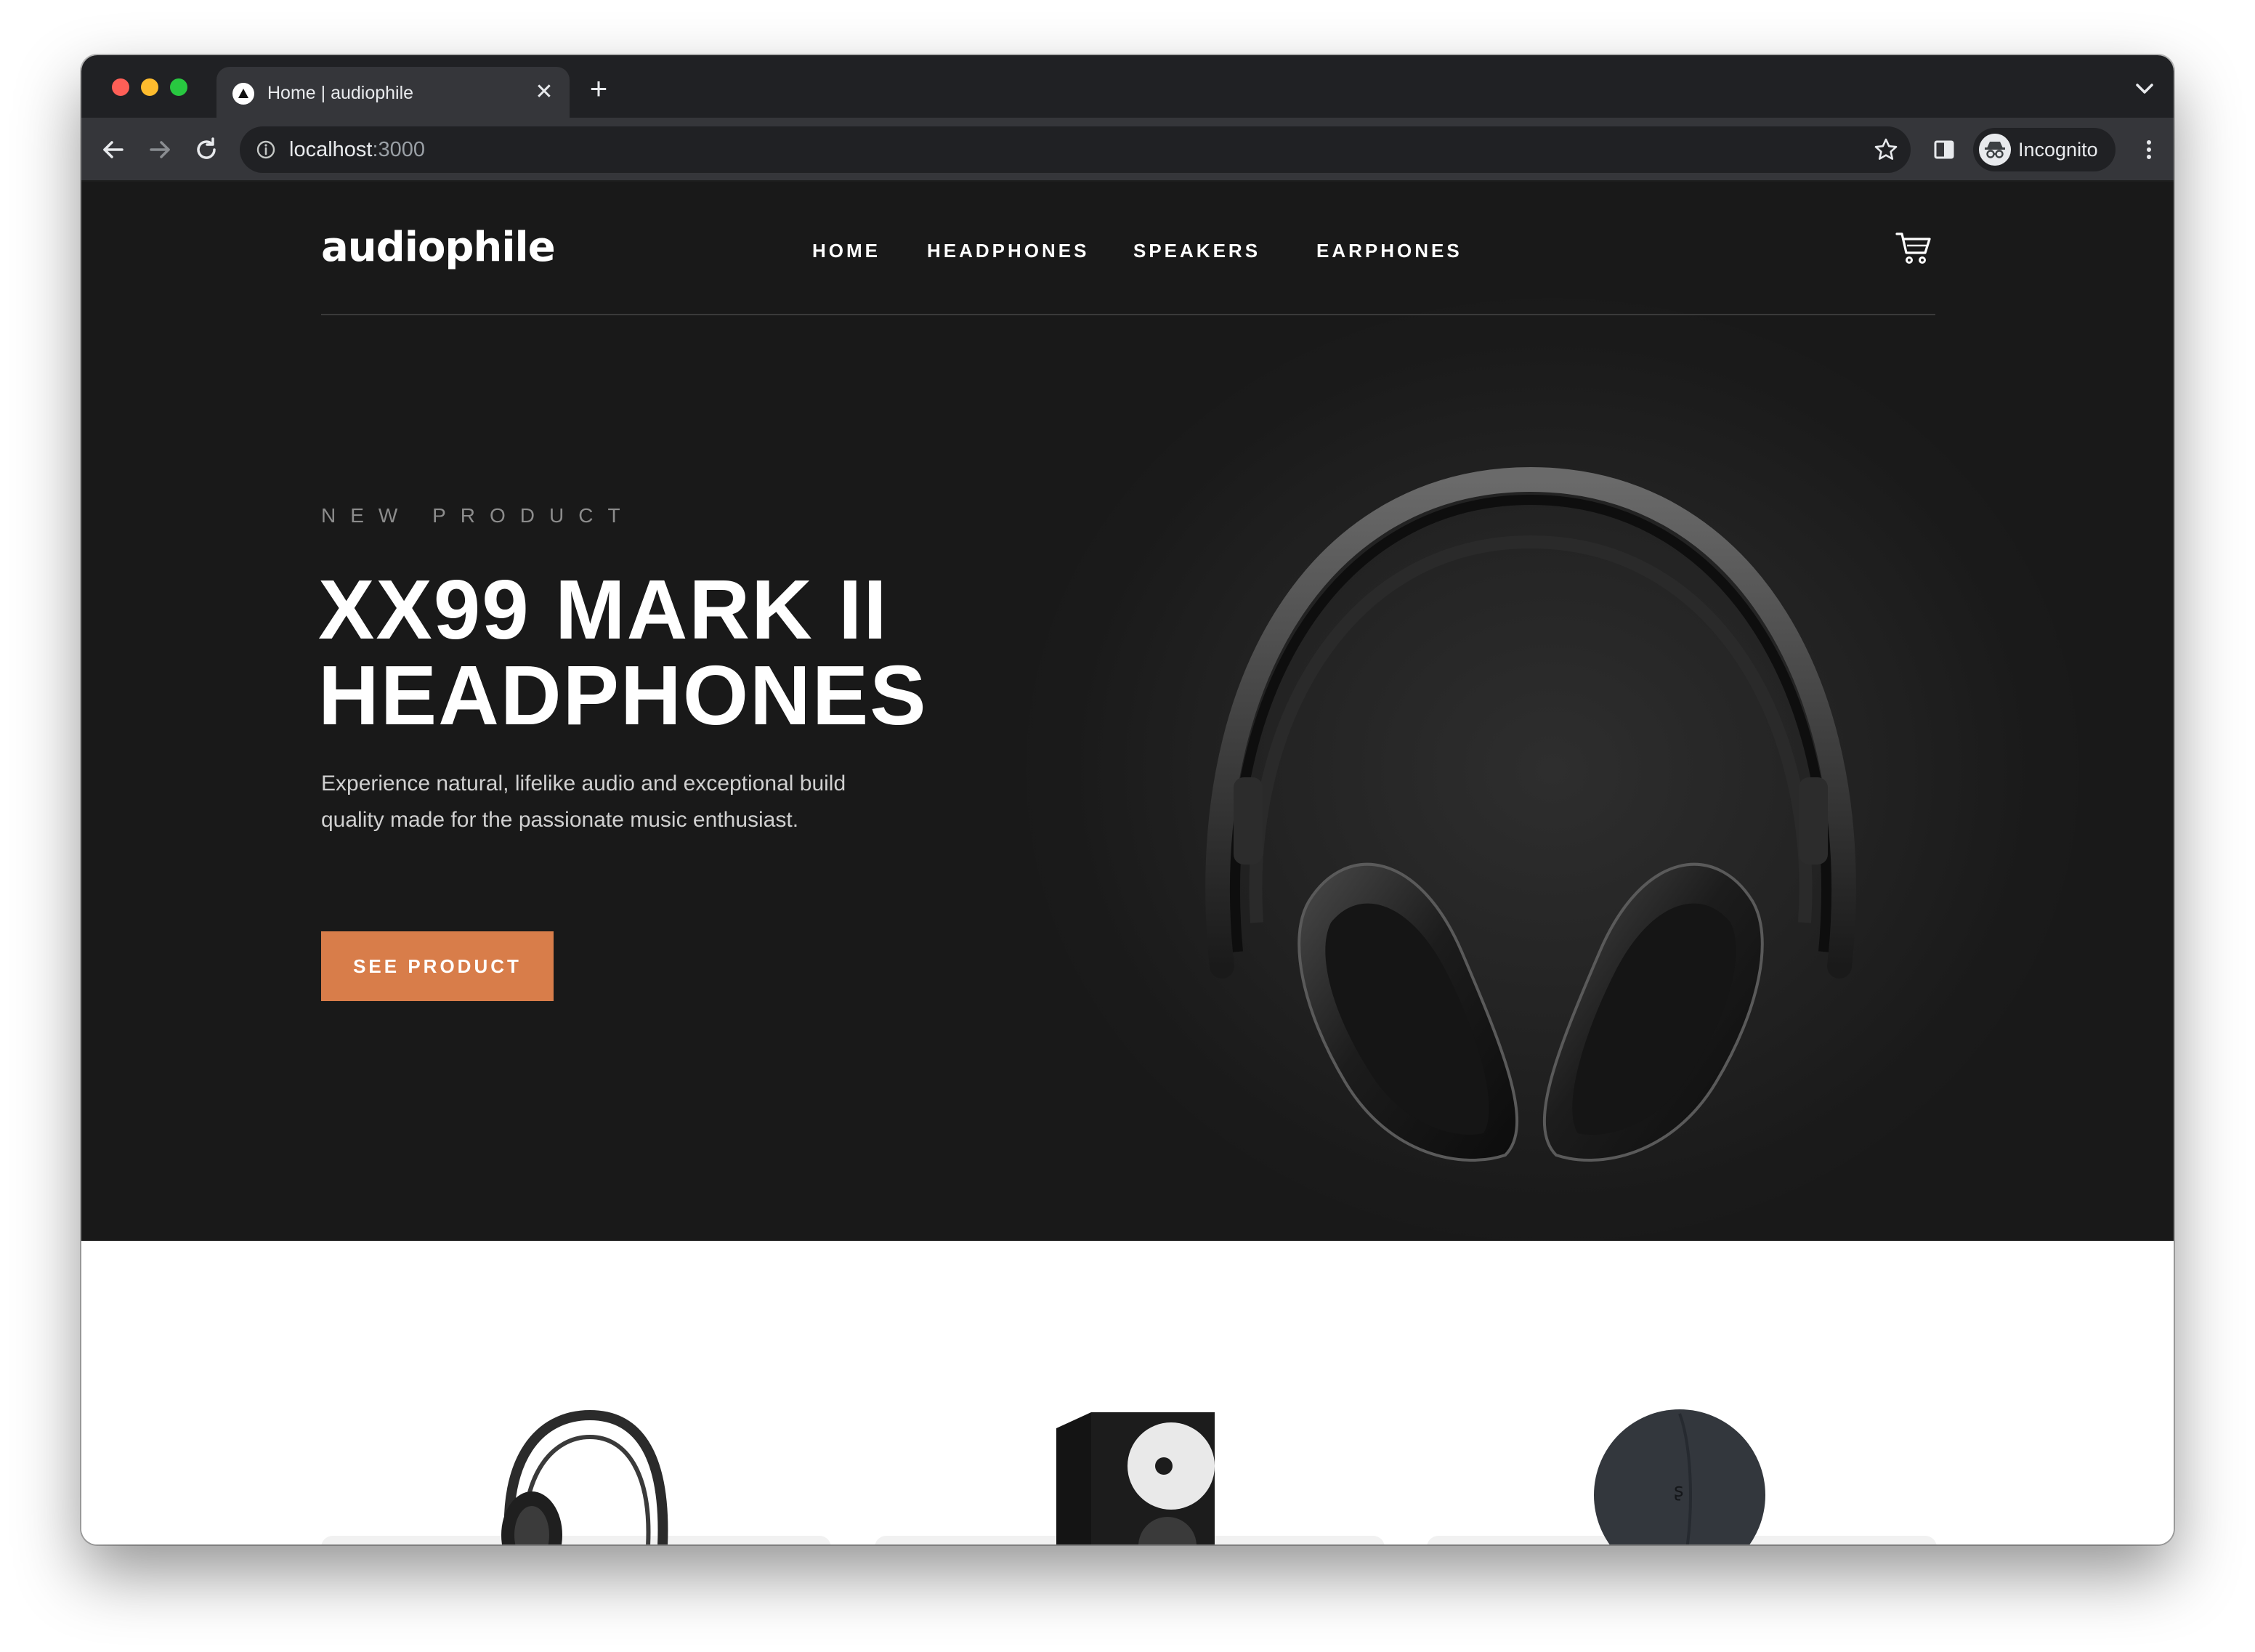 This screenshot has height=1652, width=2255. What do you see at coordinates (1679, 1491) in the screenshot?
I see `svg-text: ʂ` at bounding box center [1679, 1491].